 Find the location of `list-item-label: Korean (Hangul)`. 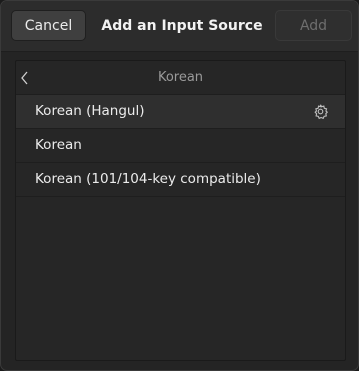

list-item-label: Korean (Hangul) is located at coordinates (90, 111).